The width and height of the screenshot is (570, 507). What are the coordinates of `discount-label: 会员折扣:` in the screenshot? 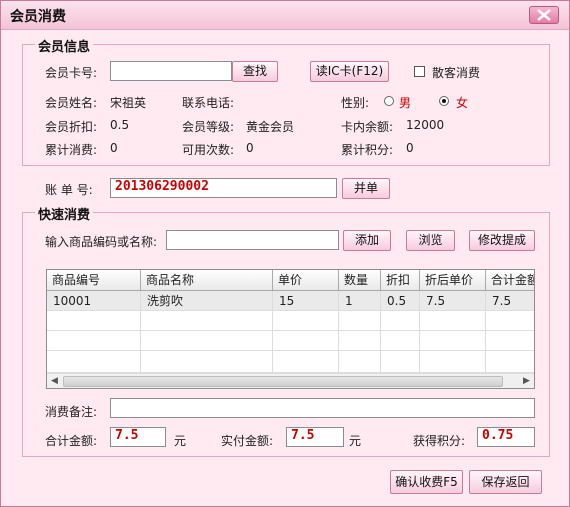 It's located at (71, 127).